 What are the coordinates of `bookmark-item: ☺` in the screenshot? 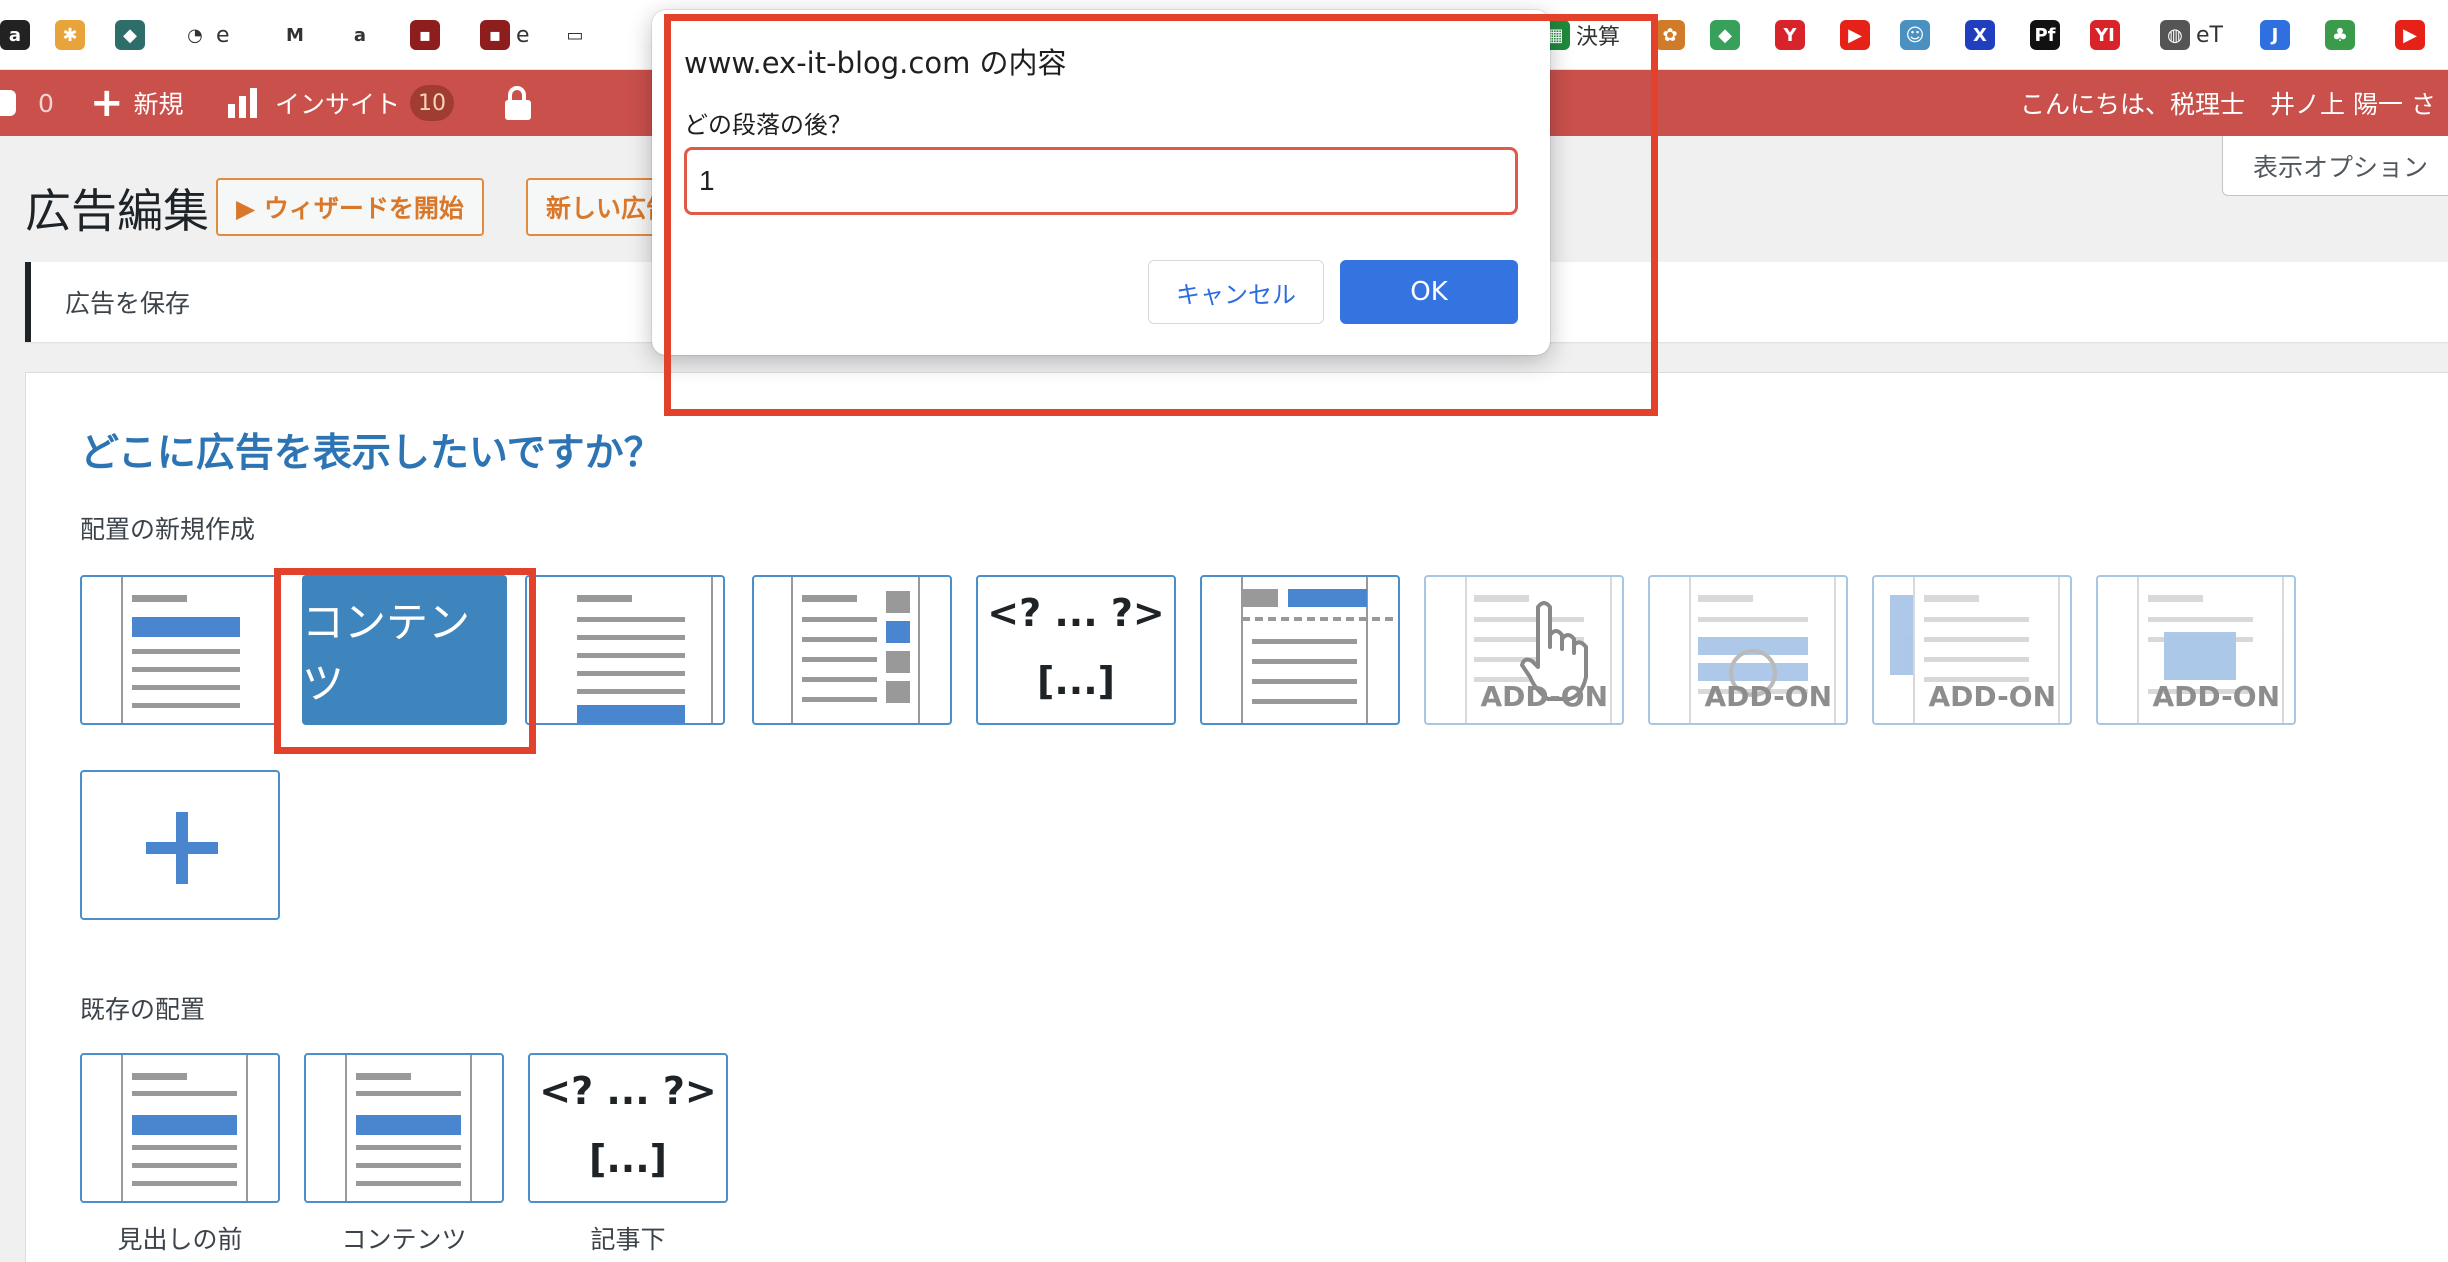 It's located at (1915, 35).